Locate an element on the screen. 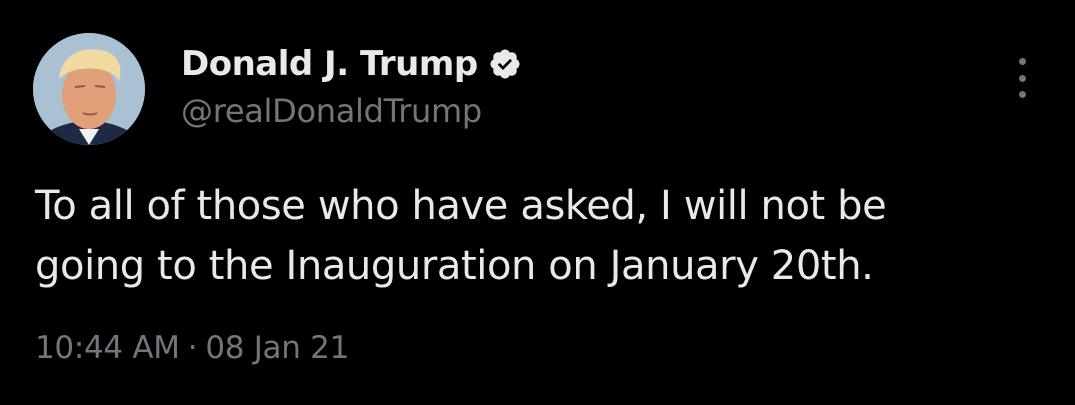  author-handle: @realDonaldTrump is located at coordinates (331, 111).